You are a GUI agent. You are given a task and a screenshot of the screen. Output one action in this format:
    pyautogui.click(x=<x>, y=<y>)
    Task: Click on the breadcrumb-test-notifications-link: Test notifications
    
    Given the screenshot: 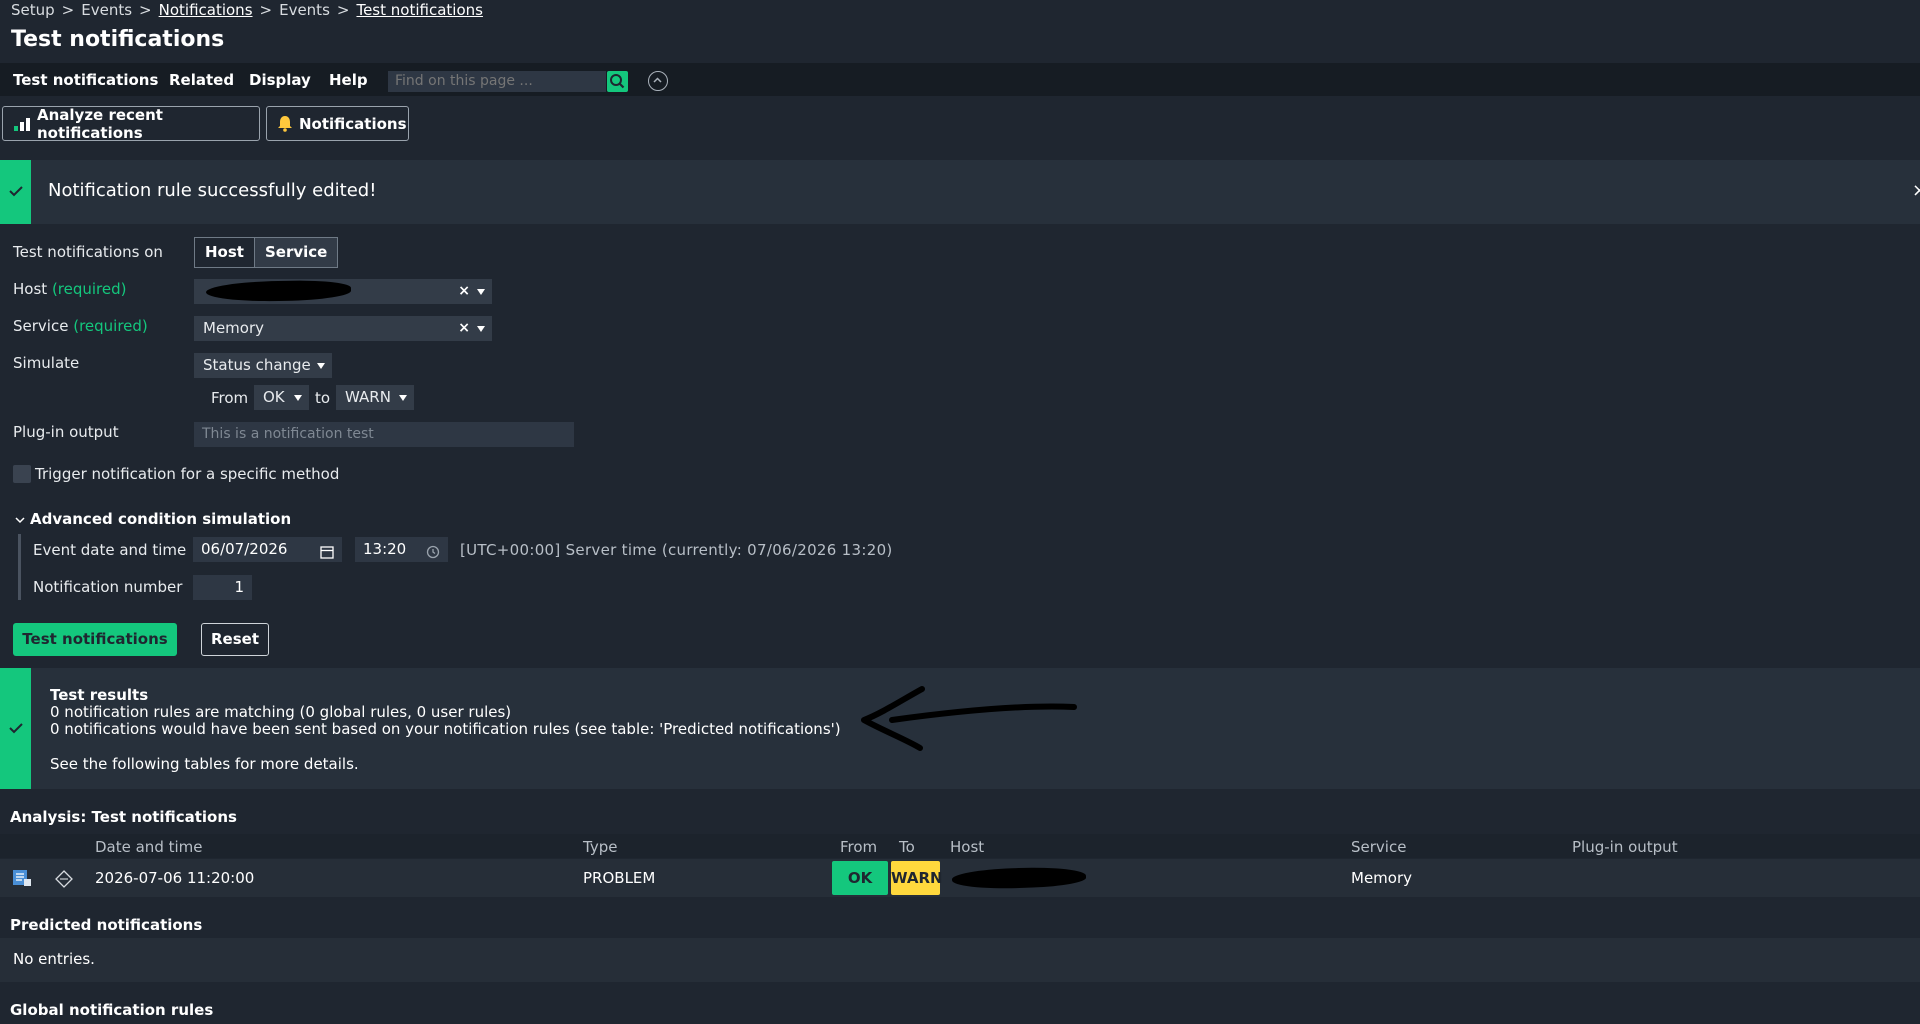 What is the action you would take?
    pyautogui.click(x=419, y=10)
    